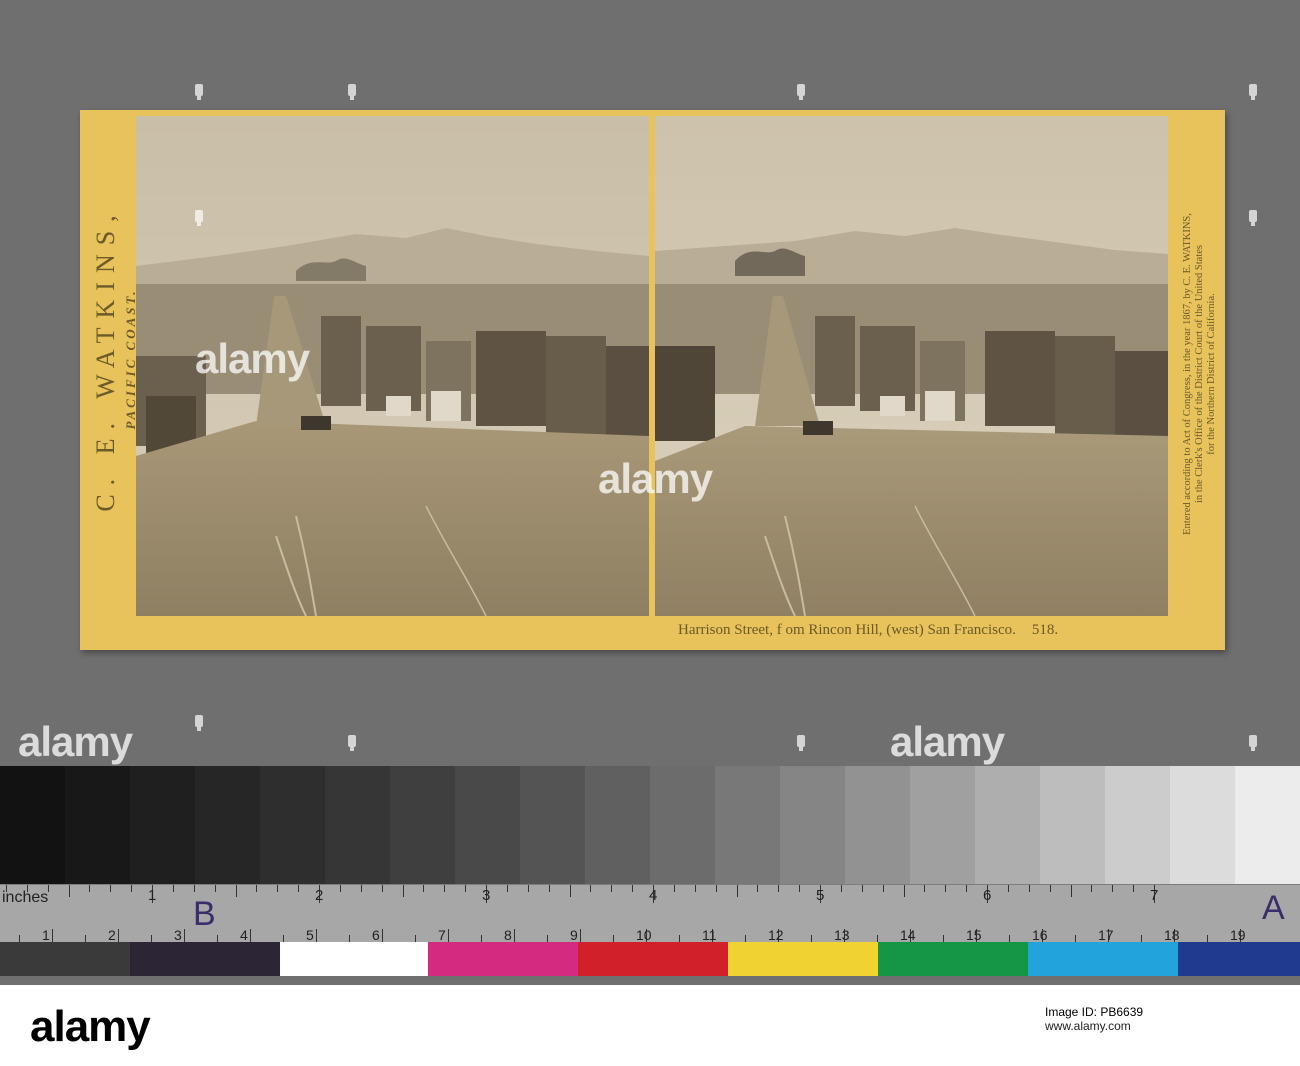 The height and width of the screenshot is (1066, 1300). Describe the element at coordinates (1165, 1027) in the screenshot. I see `image-id-block: Image ID: PB6639 www.alamy.com` at that location.